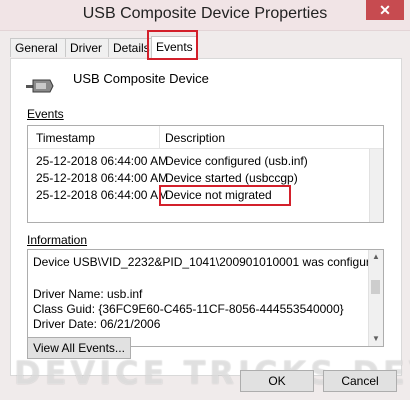 This screenshot has height=400, width=410. Describe the element at coordinates (97, 324) in the screenshot. I see `info-line: Driver Date: 06/21/2006` at that location.